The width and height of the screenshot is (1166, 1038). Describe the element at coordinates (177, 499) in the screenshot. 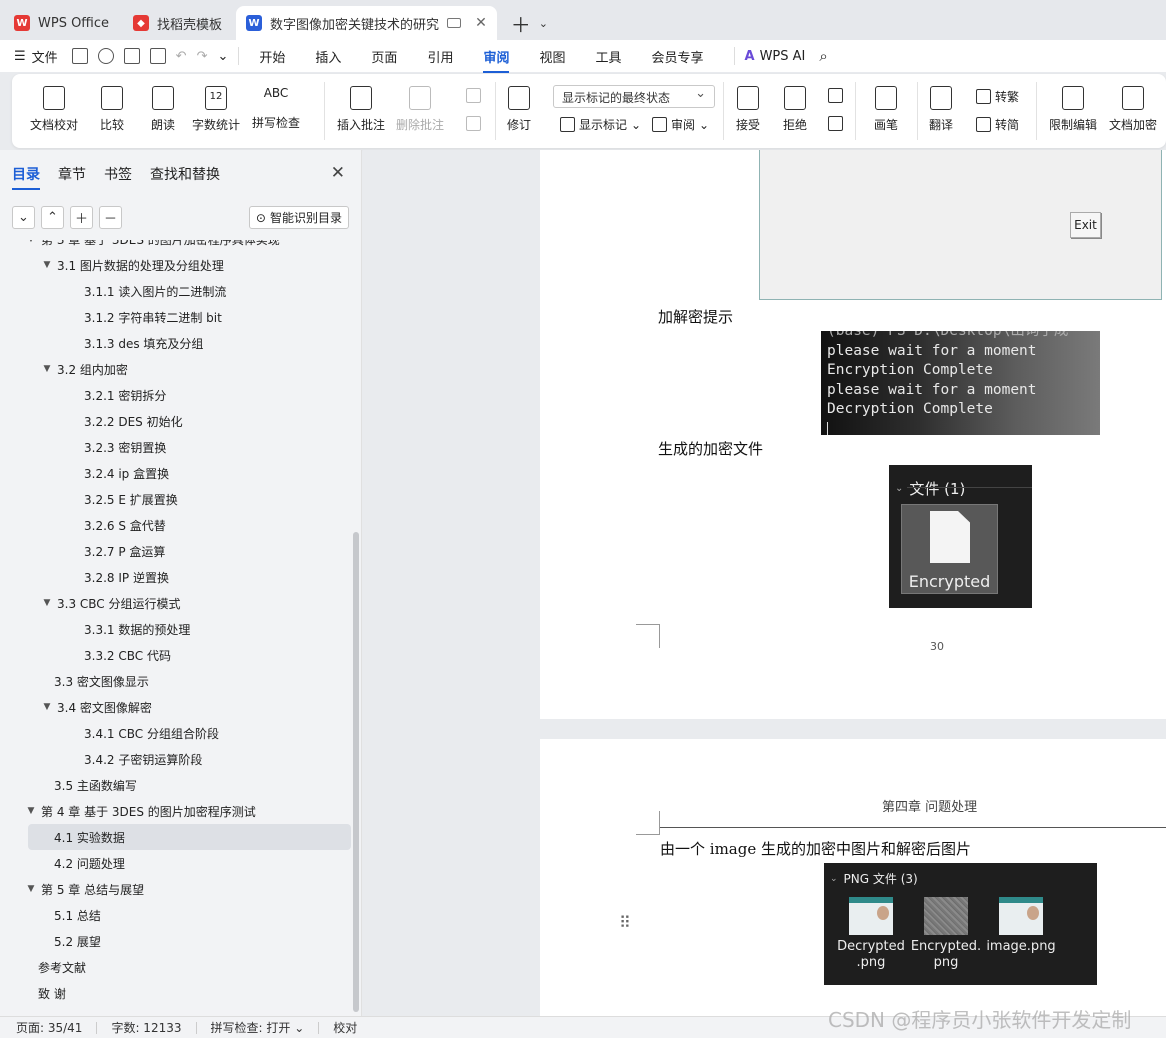

I see `toc-item: 3.2.5 E 扩展置换` at that location.